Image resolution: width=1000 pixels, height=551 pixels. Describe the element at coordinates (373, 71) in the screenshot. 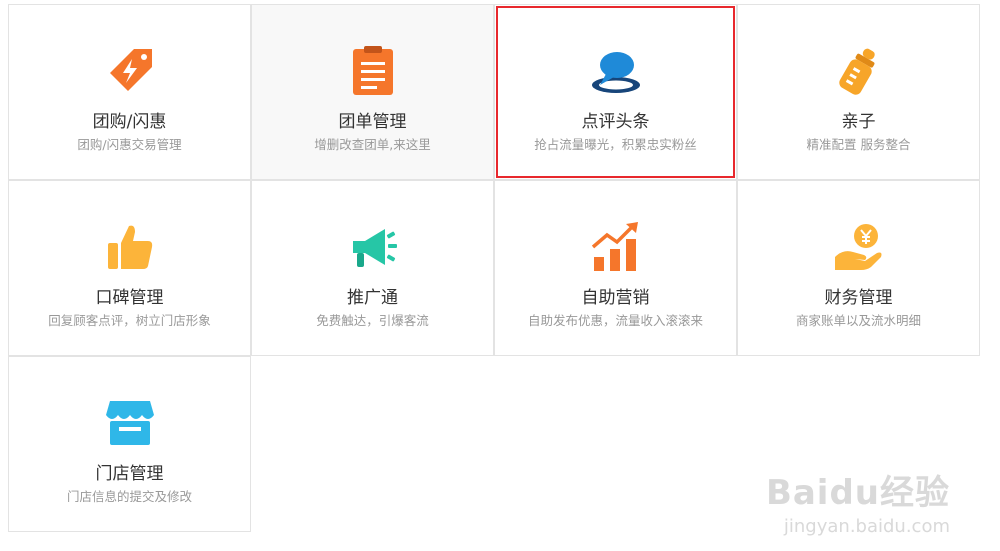

I see `clipboard-icon` at that location.